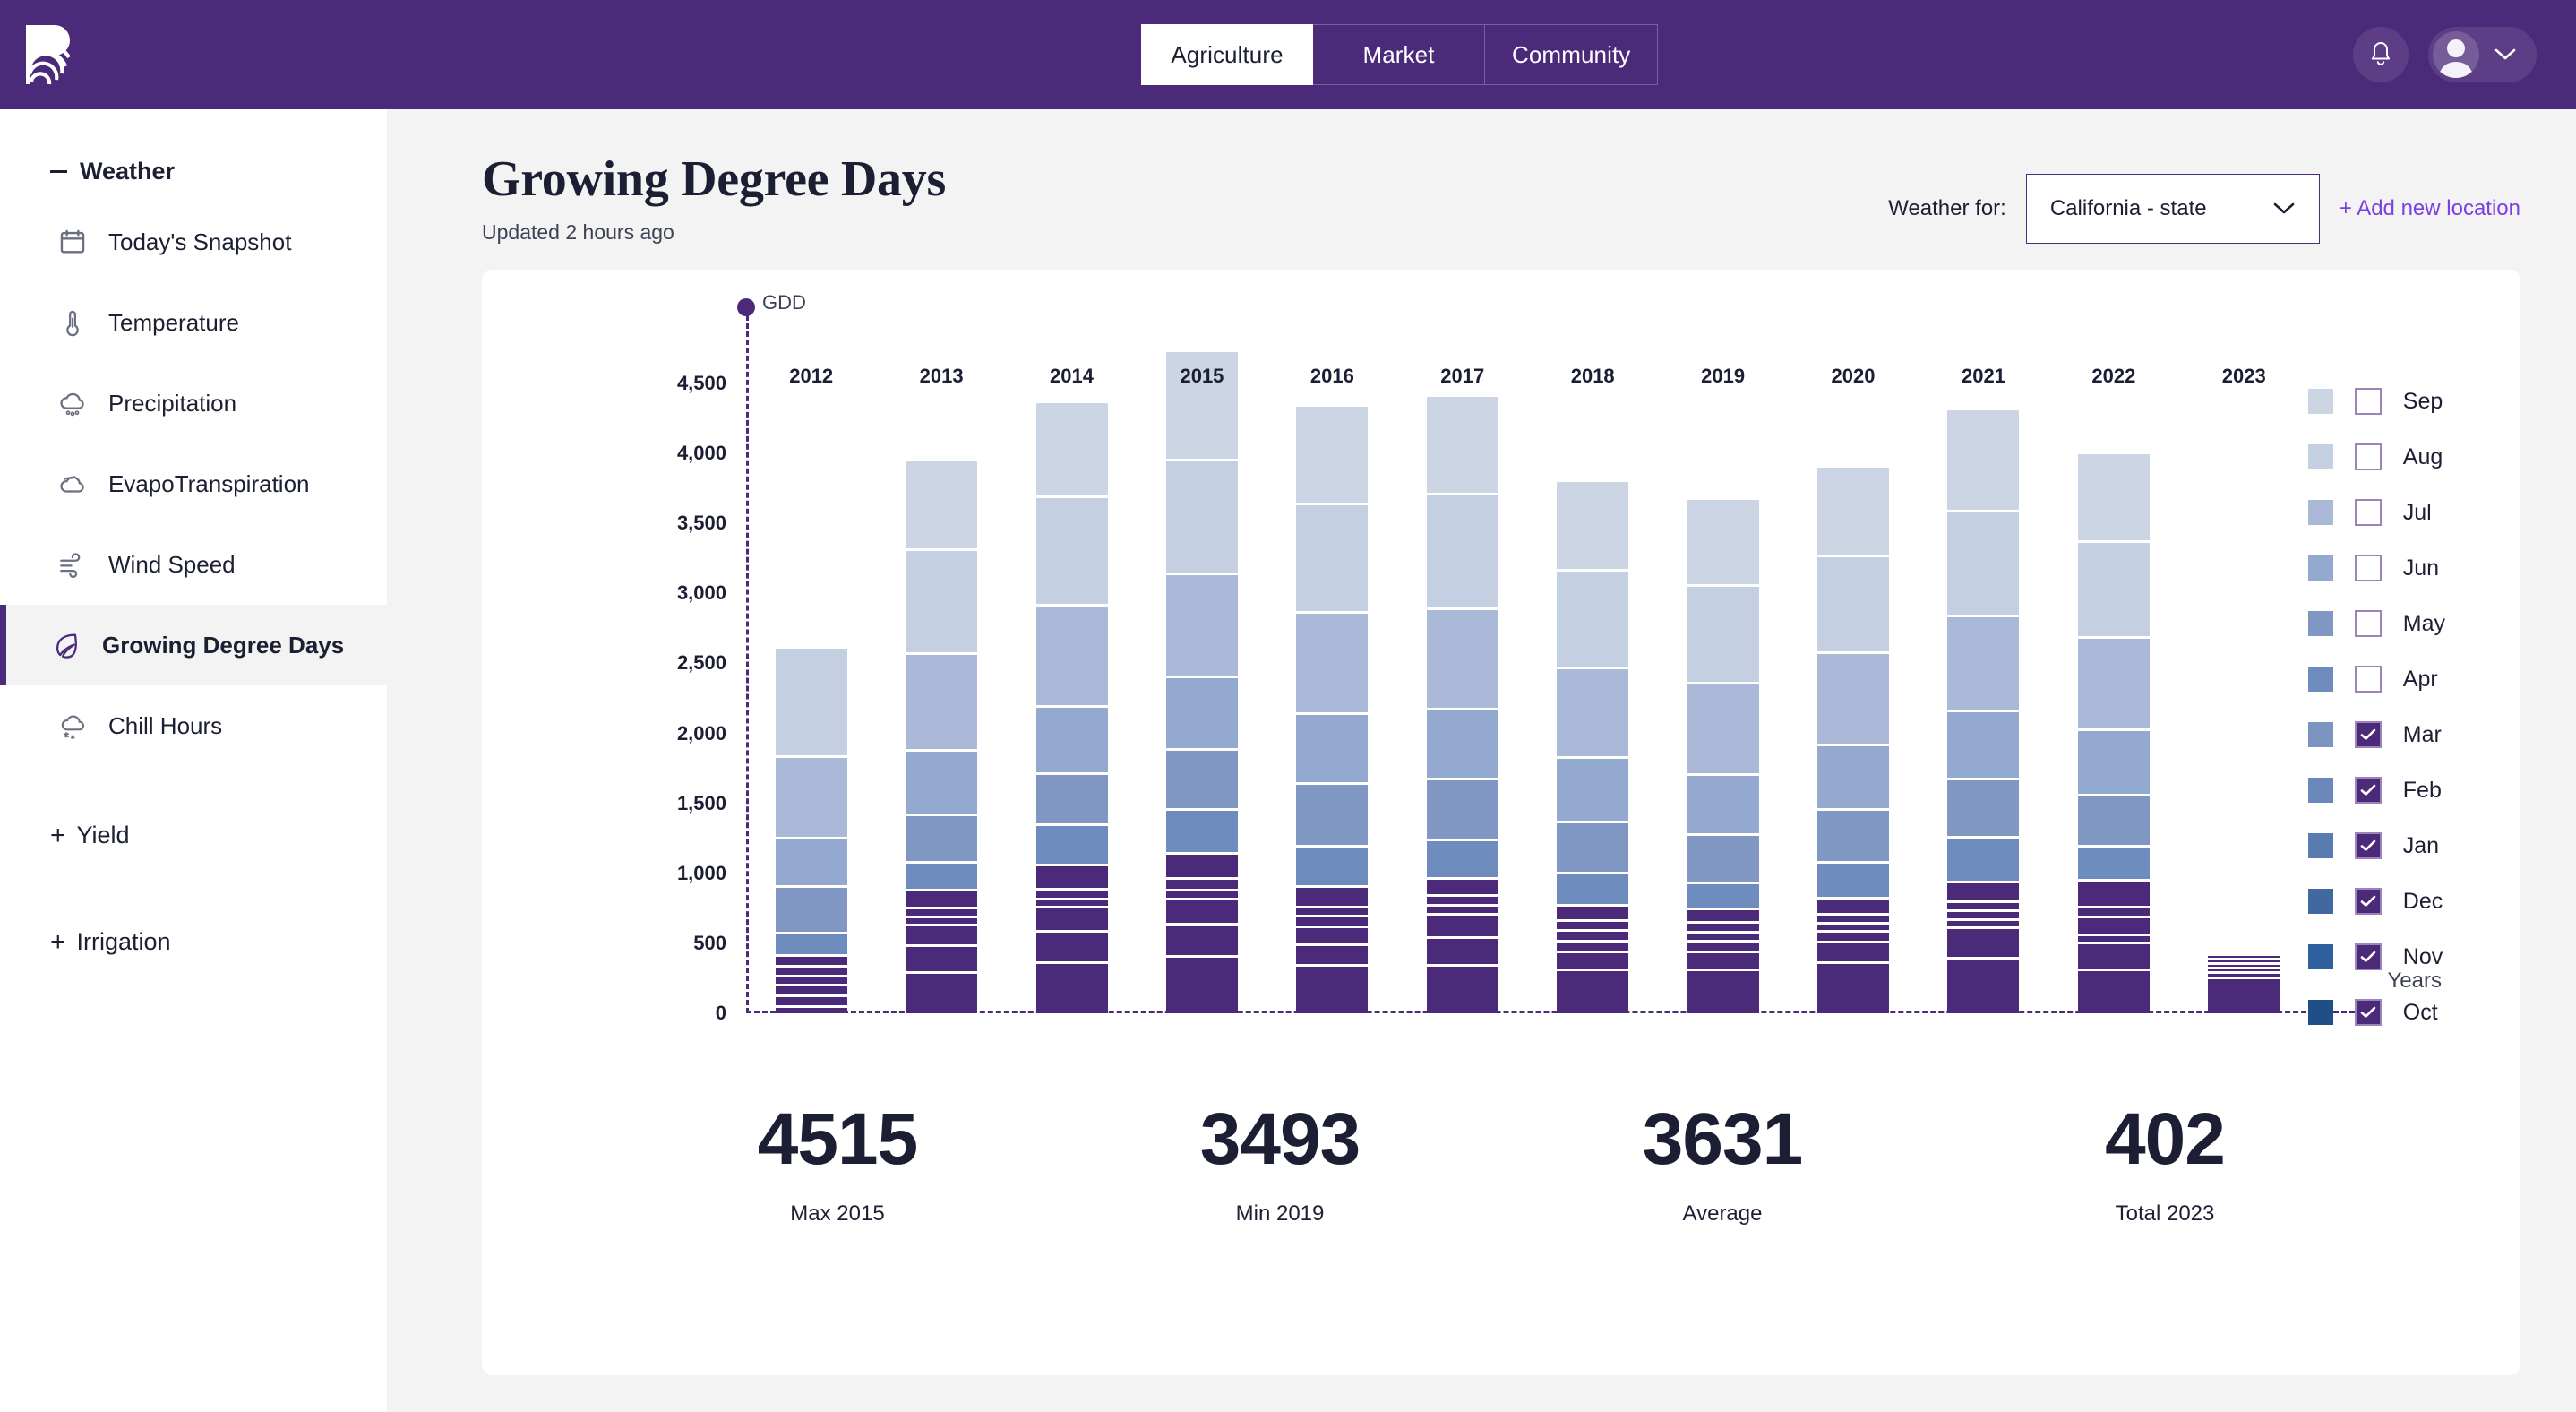 This screenshot has height=1412, width=2576. Describe the element at coordinates (193, 564) in the screenshot. I see `sidebar-item-wind-speed: Wind Speed` at that location.